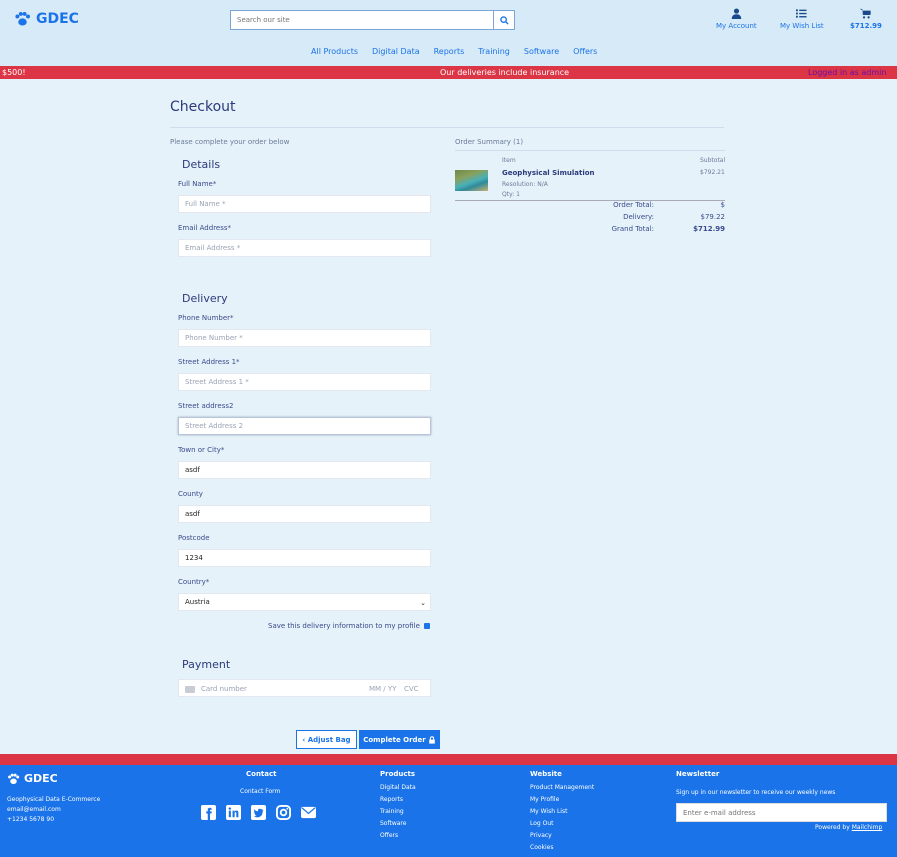  I want to click on cvc-placeholder: CVC, so click(411, 689).